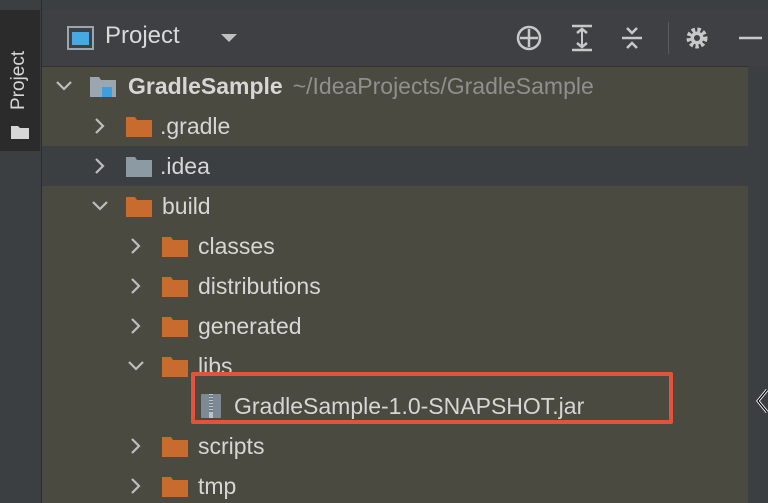 This screenshot has width=768, height=503. Describe the element at coordinates (395, 246) in the screenshot. I see `tree-row-classes: classes` at that location.